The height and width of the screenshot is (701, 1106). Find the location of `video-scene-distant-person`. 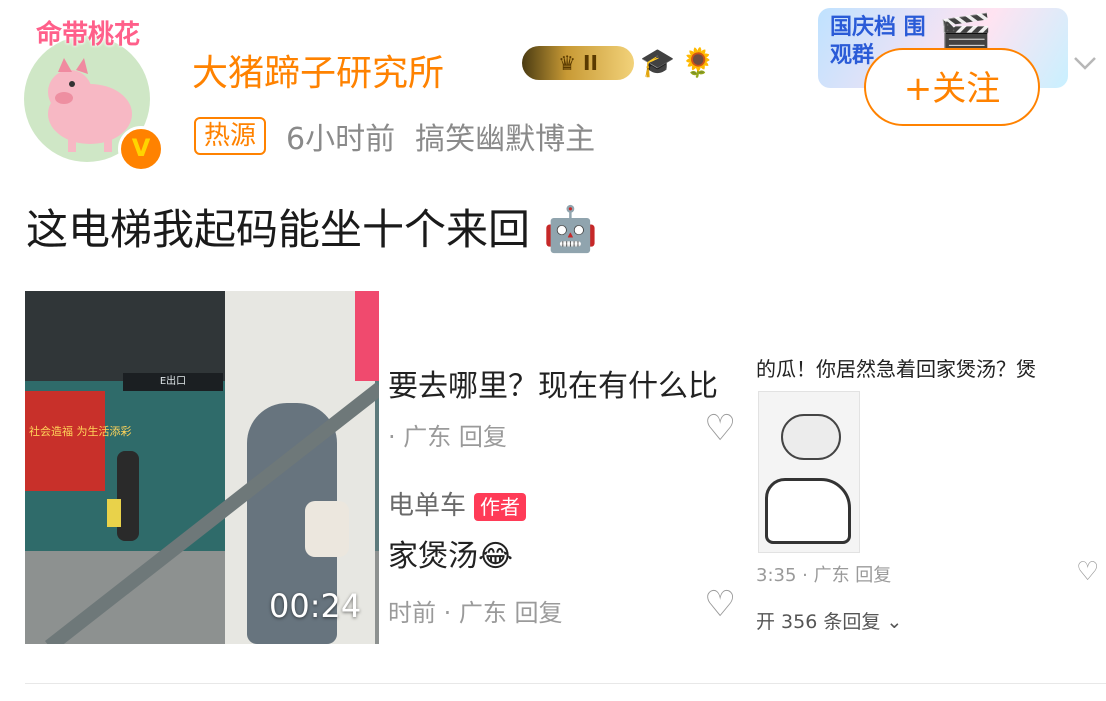

video-scene-distant-person is located at coordinates (128, 496).